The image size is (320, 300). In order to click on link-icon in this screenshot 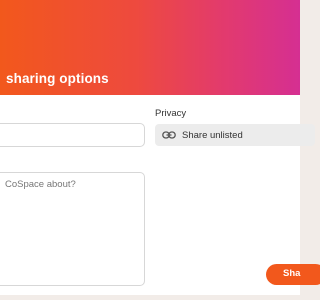, I will do `click(169, 135)`.